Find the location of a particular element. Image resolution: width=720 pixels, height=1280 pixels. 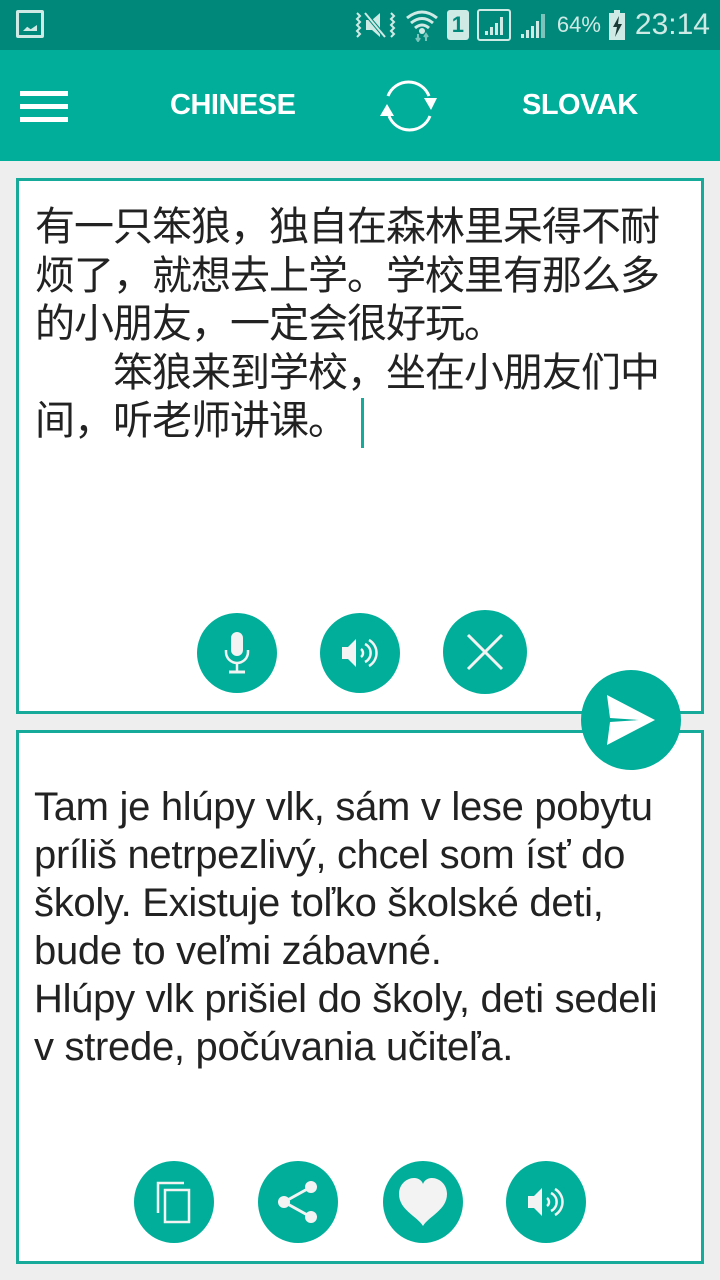

heart-icon is located at coordinates (423, 1202).